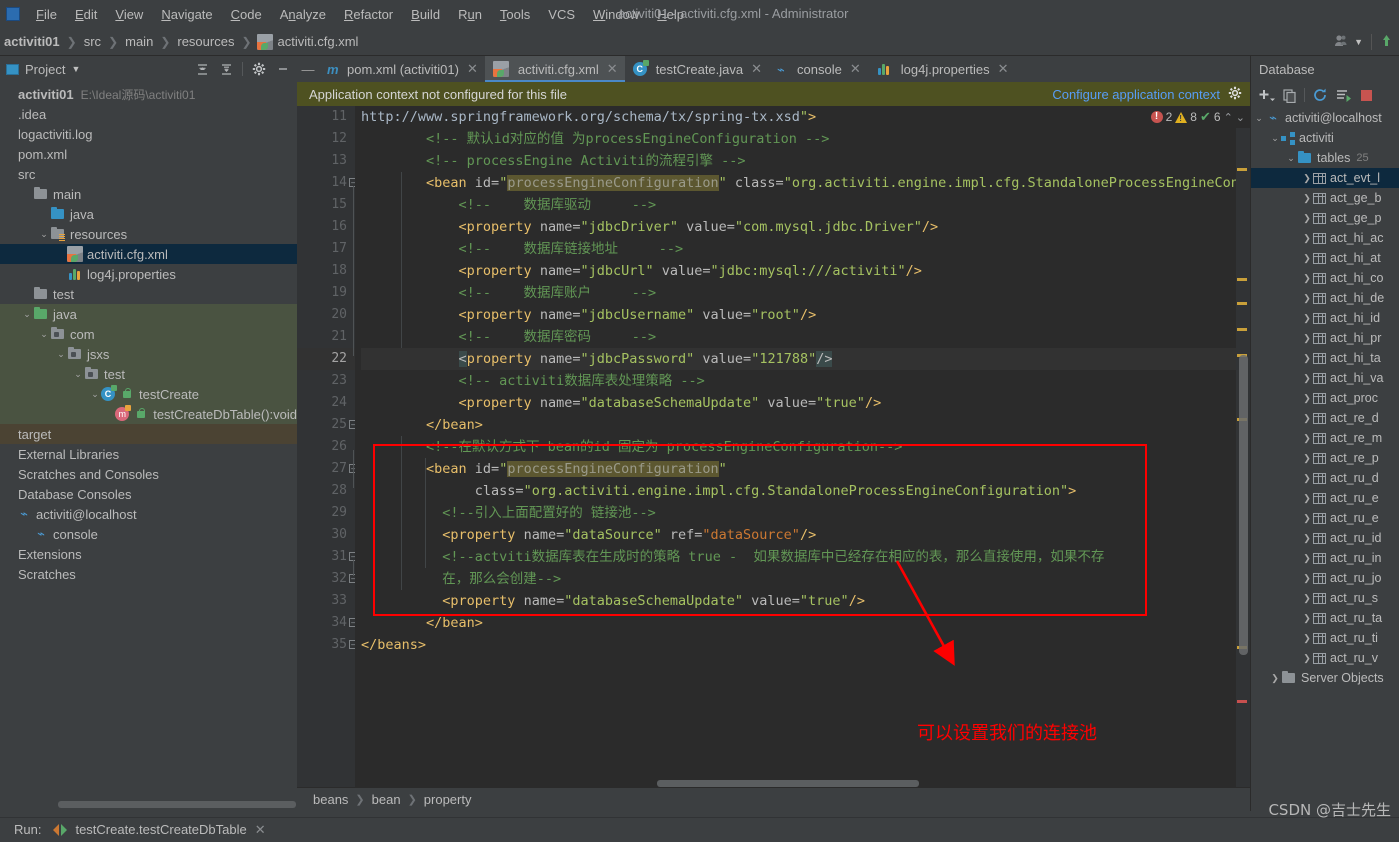  What do you see at coordinates (1243, 446) in the screenshot?
I see `editor-marker-bar` at bounding box center [1243, 446].